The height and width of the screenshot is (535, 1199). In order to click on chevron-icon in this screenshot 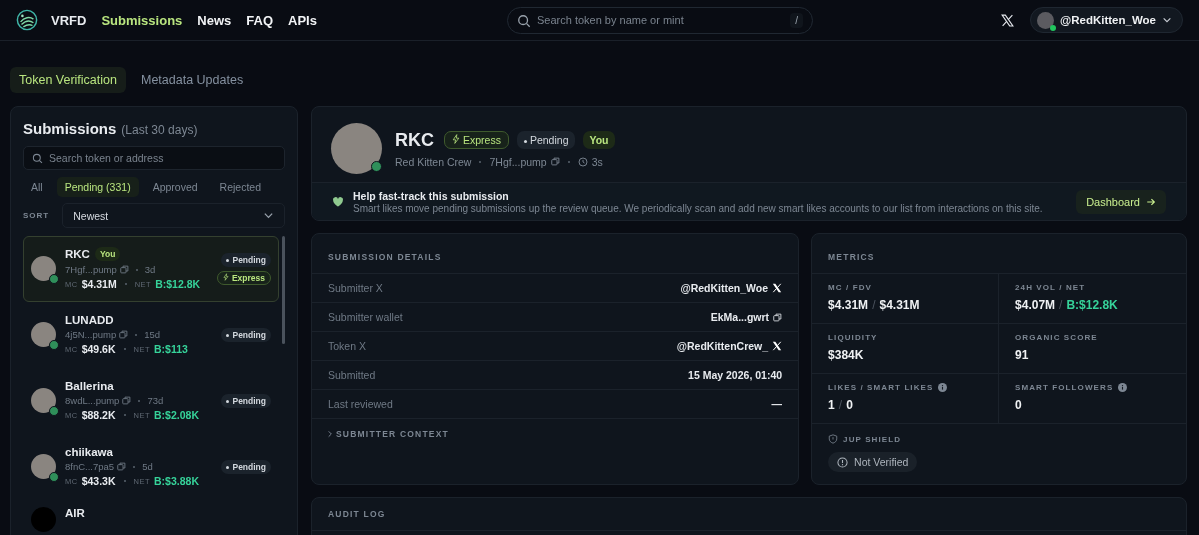, I will do `click(330, 434)`.